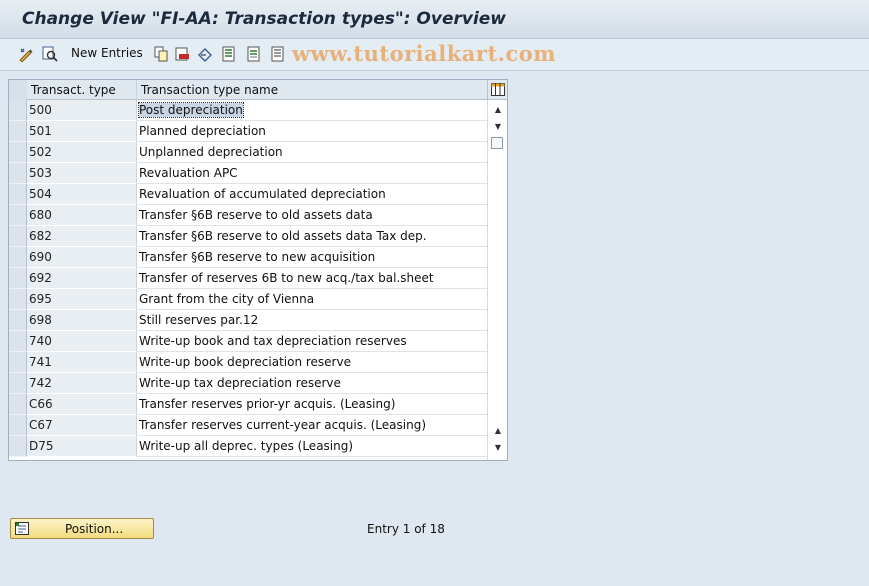 This screenshot has width=869, height=586. Describe the element at coordinates (82, 320) in the screenshot. I see `transact-type-cell: 698` at that location.